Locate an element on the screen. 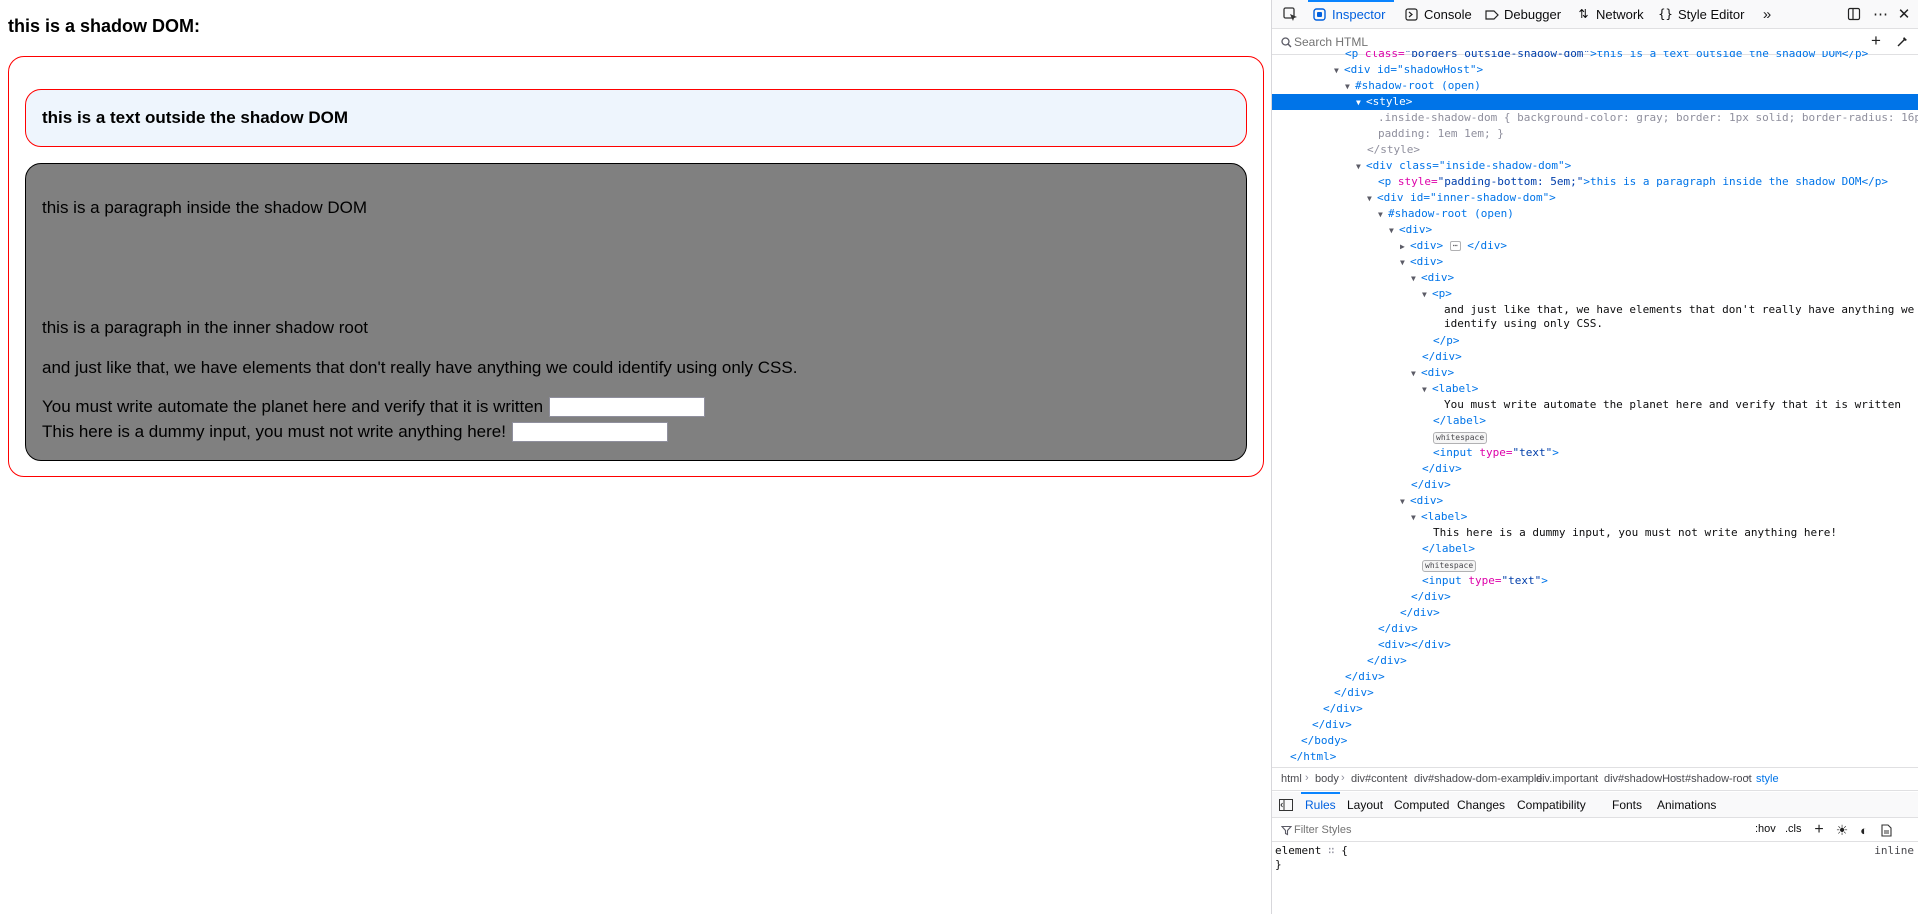  expand-toggle-icon: ▶ is located at coordinates (1405, 247).